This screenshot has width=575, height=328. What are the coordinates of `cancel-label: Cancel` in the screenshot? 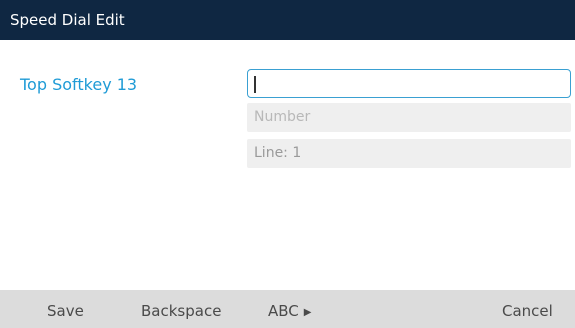 It's located at (527, 311).